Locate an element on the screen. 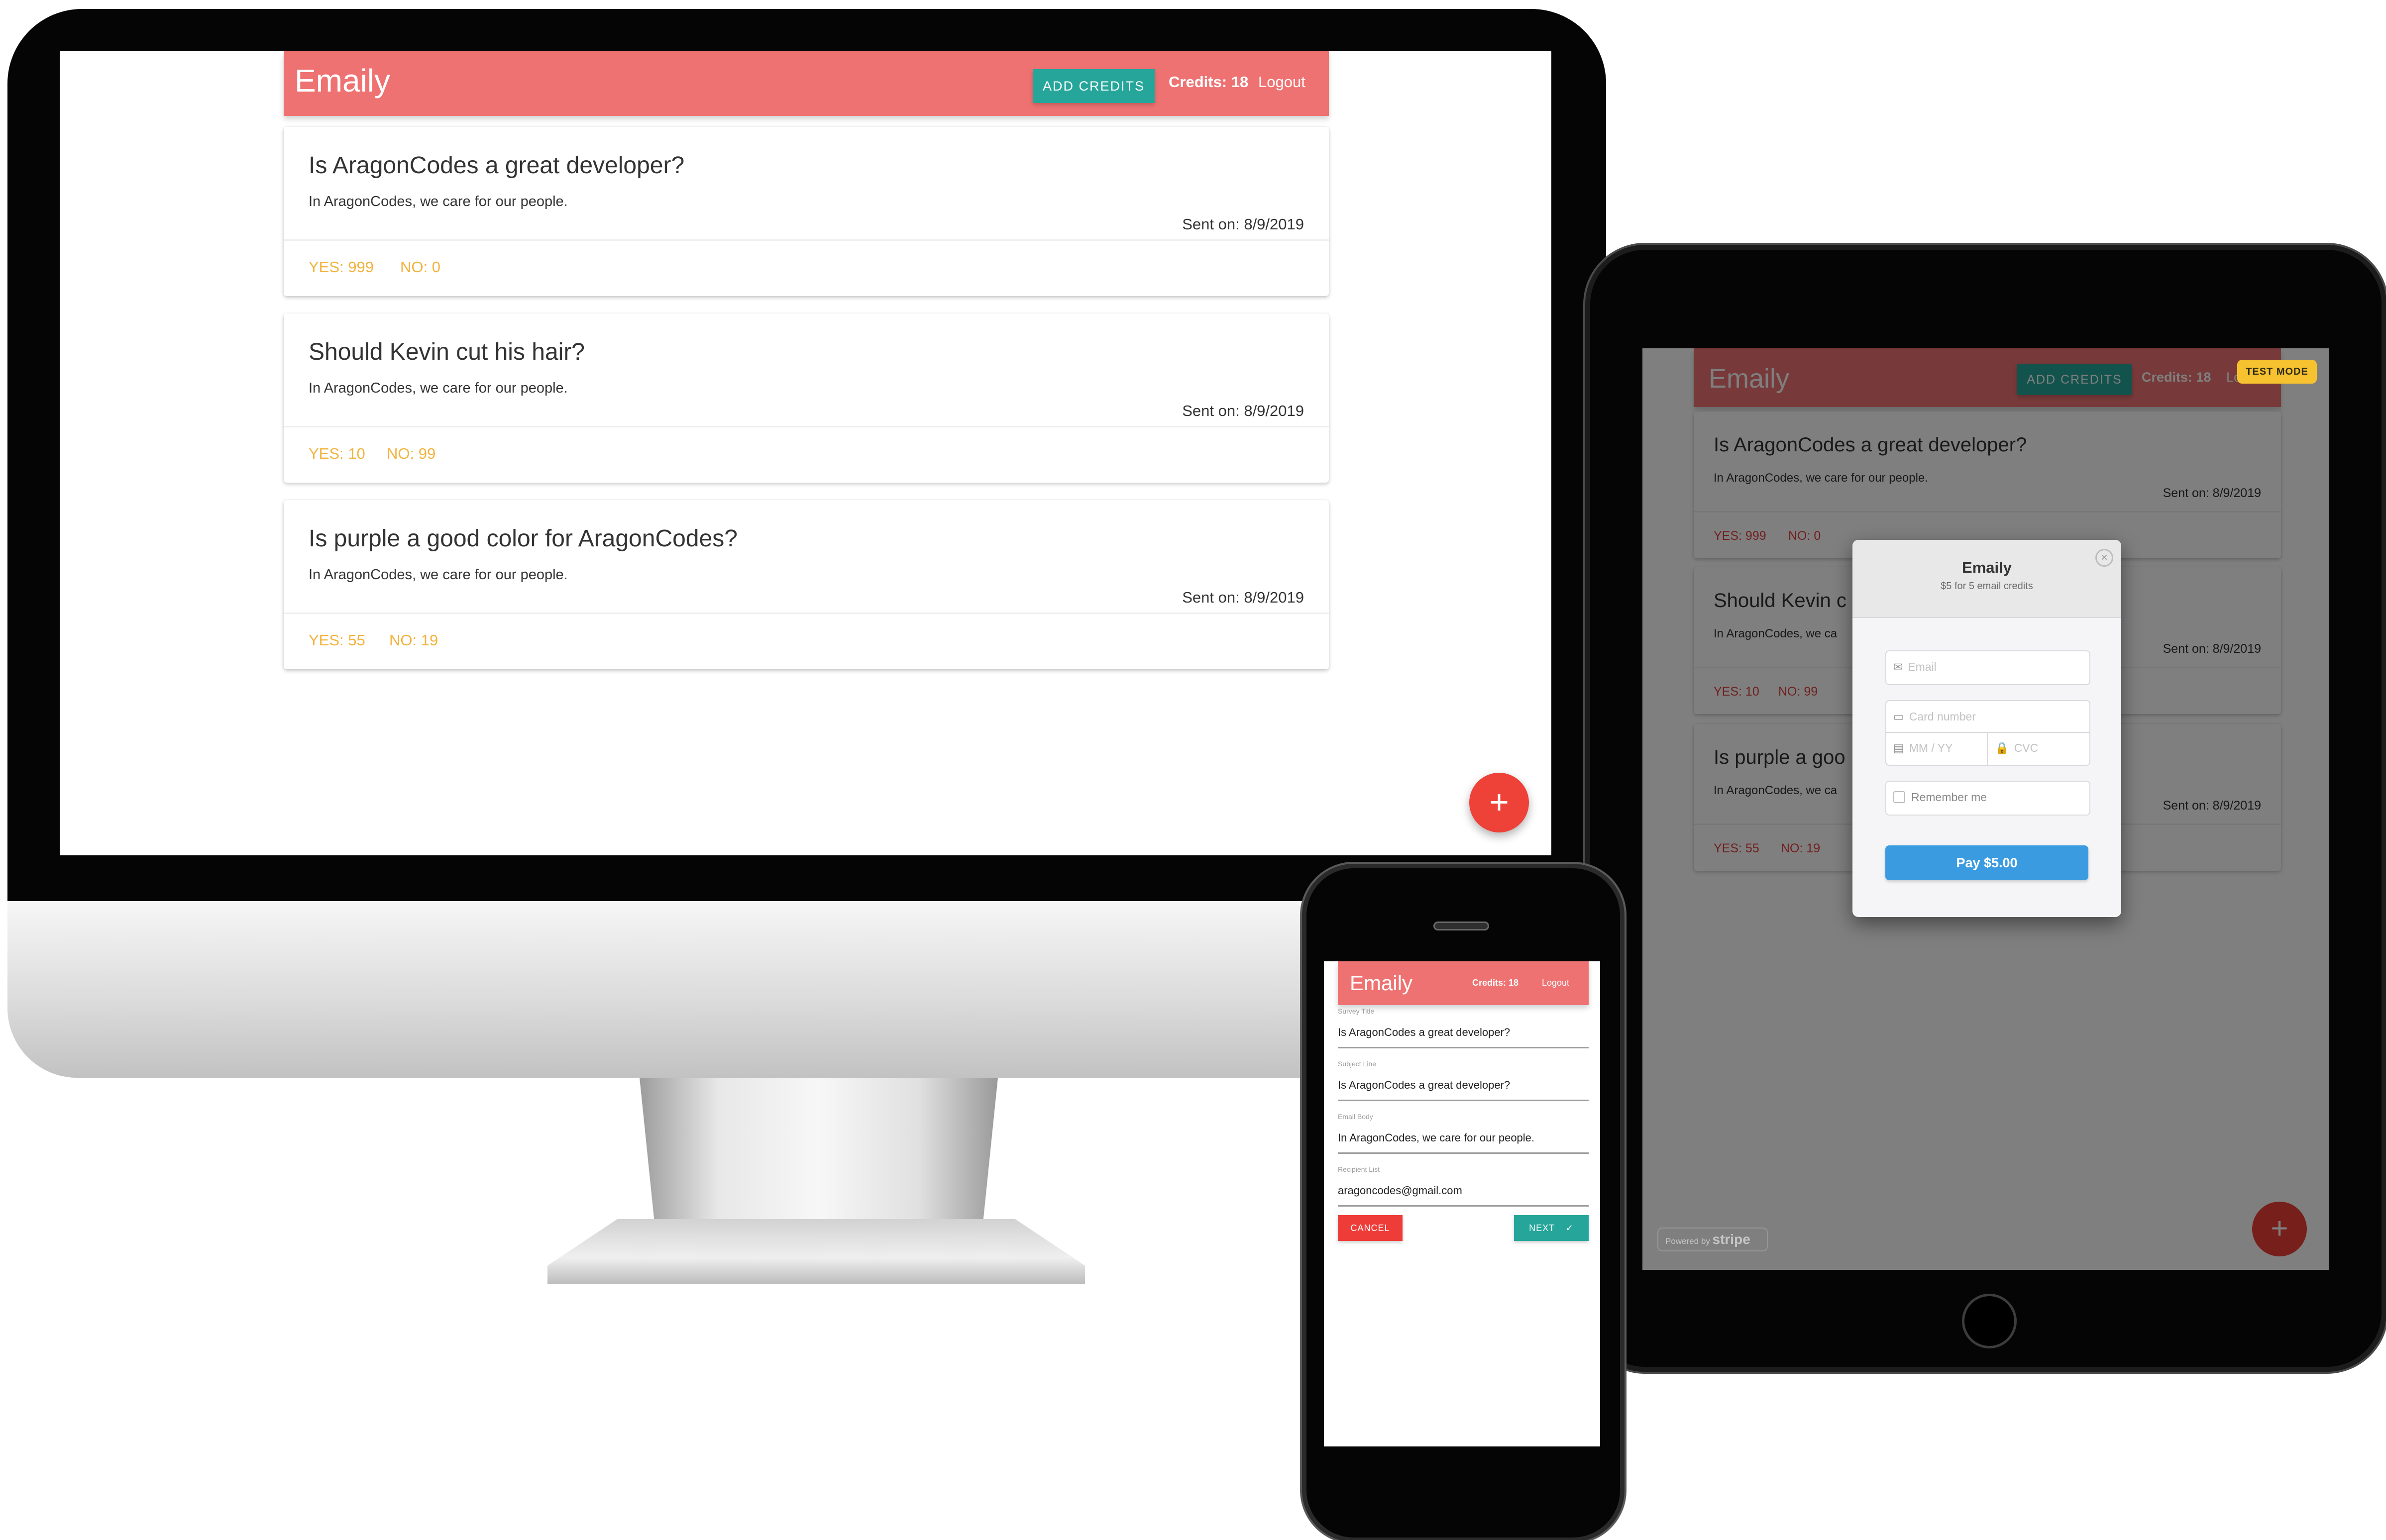 The width and height of the screenshot is (2386, 1540). lock-icon: 🔒 is located at coordinates (2002, 748).